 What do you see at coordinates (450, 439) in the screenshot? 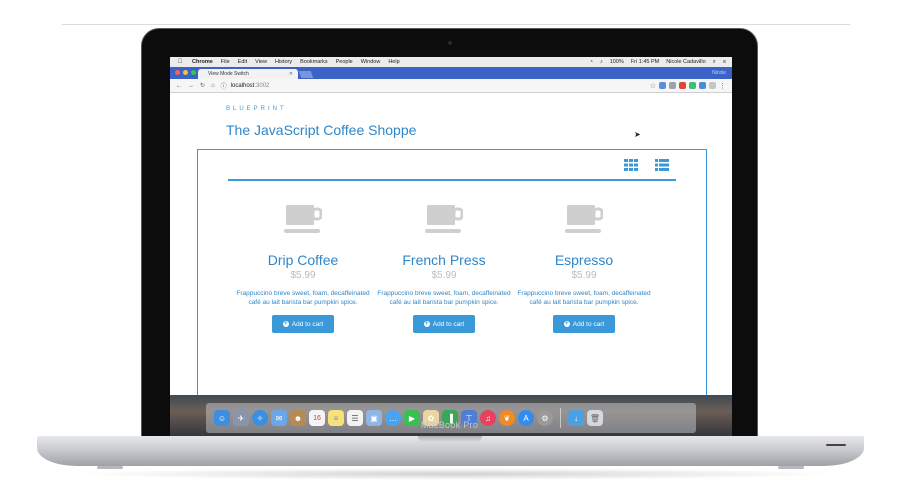
I see `lid-notch` at bounding box center [450, 439].